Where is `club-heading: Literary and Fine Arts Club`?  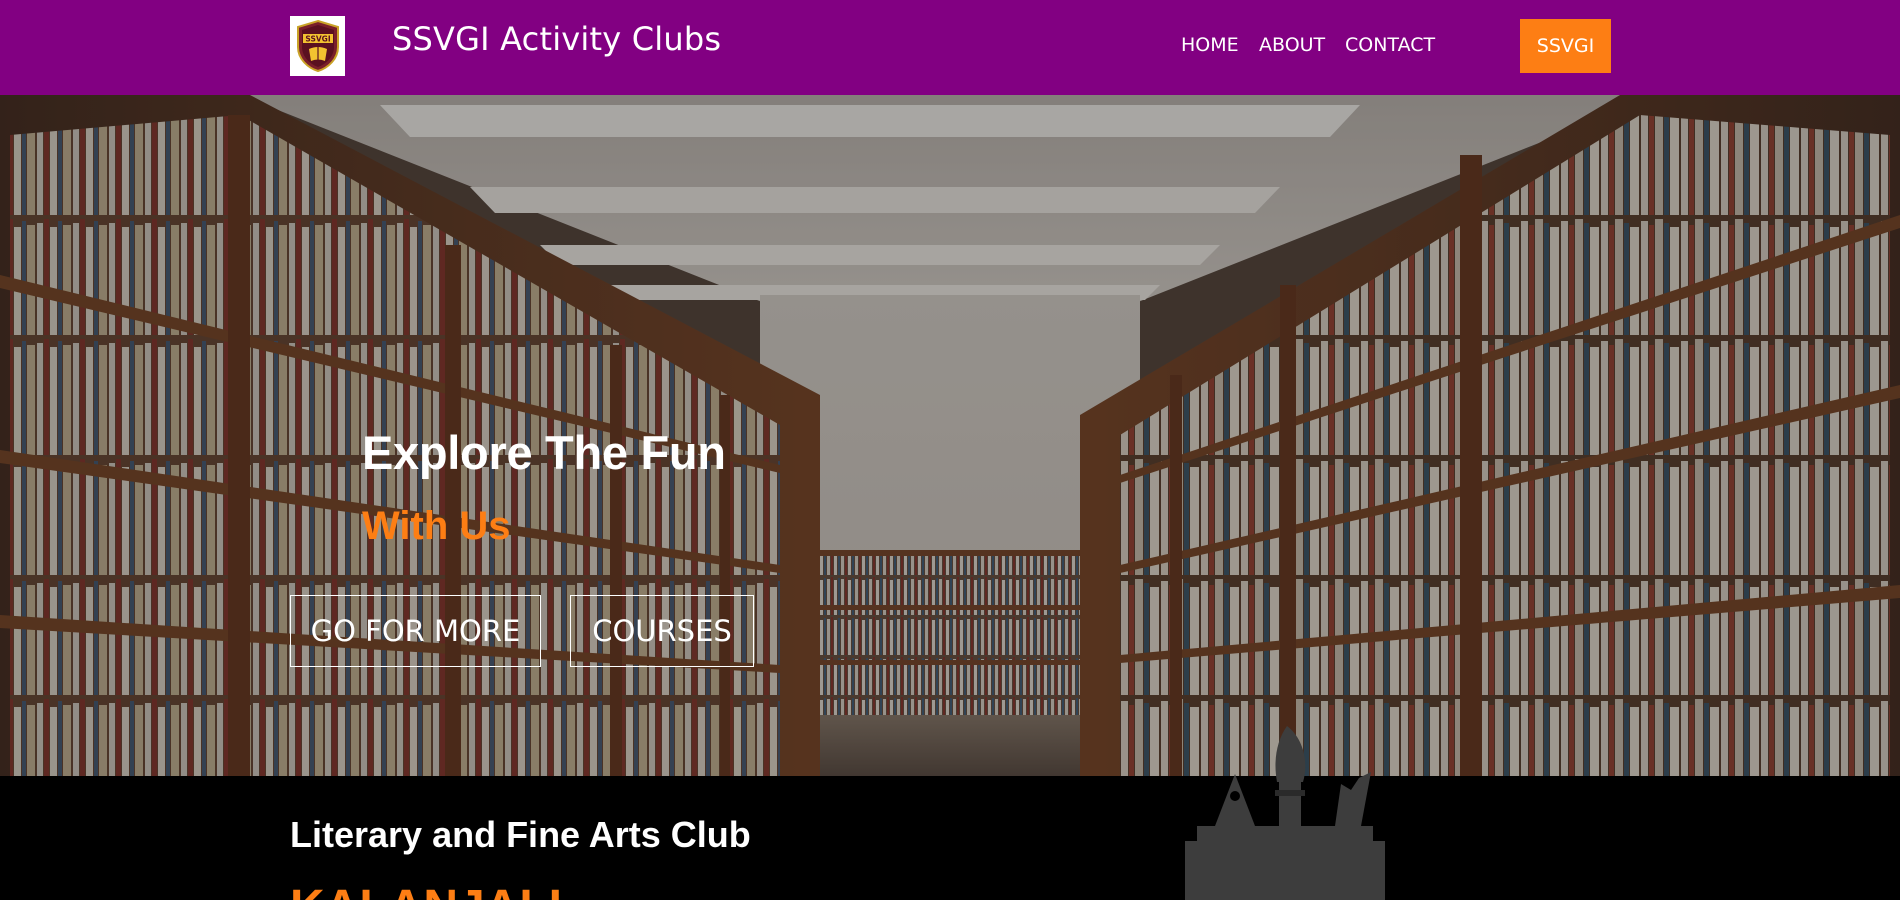
club-heading: Literary and Fine Arts Club is located at coordinates (520, 834).